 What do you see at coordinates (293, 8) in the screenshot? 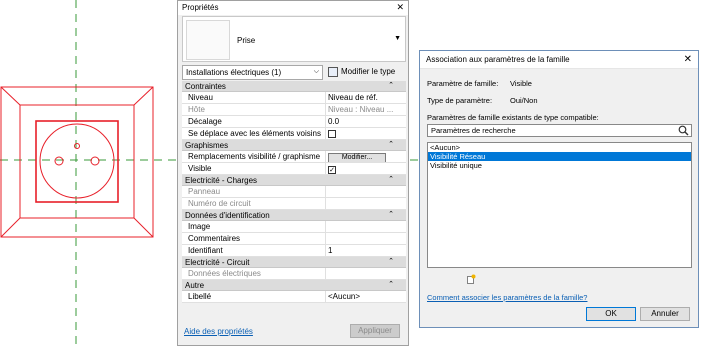
I see `properties-titlebar: Propriétés ✕` at bounding box center [293, 8].